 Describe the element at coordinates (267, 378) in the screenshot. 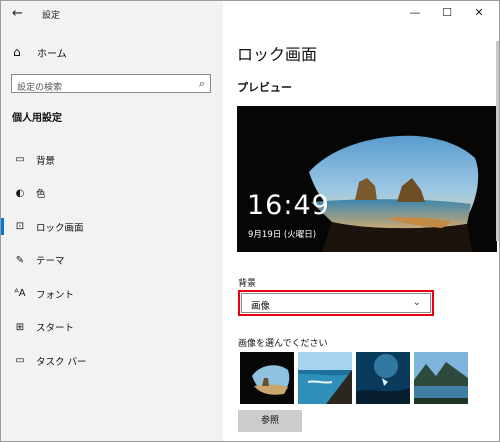

I see `thumbnail-cave-beach` at that location.